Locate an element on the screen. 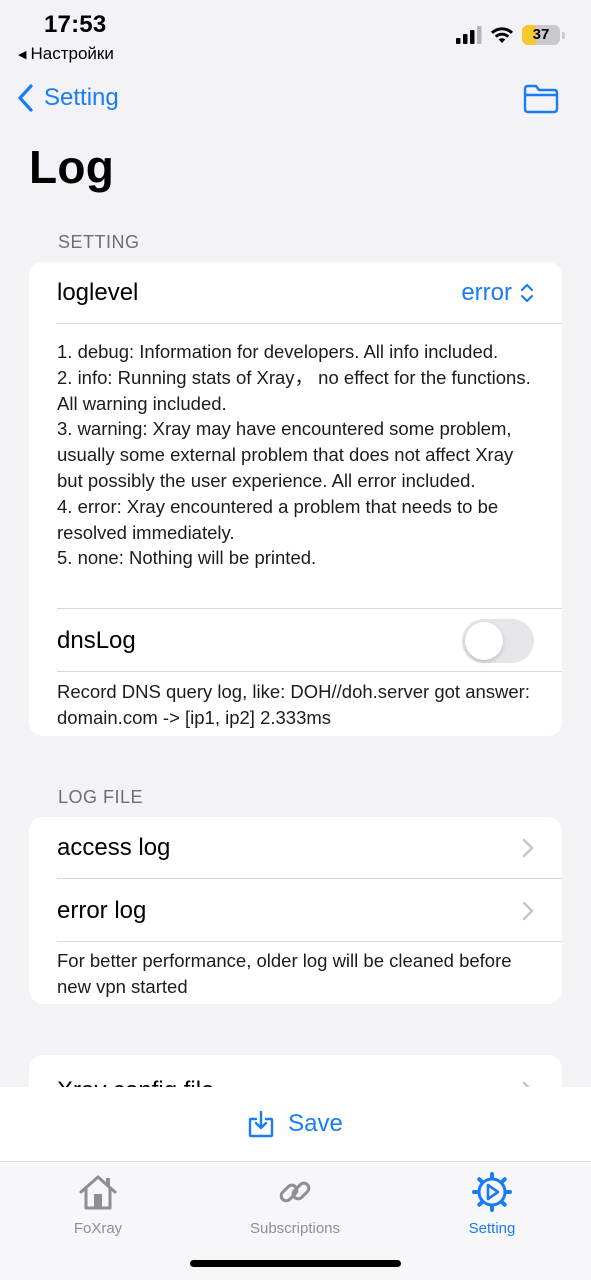 The height and width of the screenshot is (1280, 591). status-indicators: 37 is located at coordinates (510, 35).